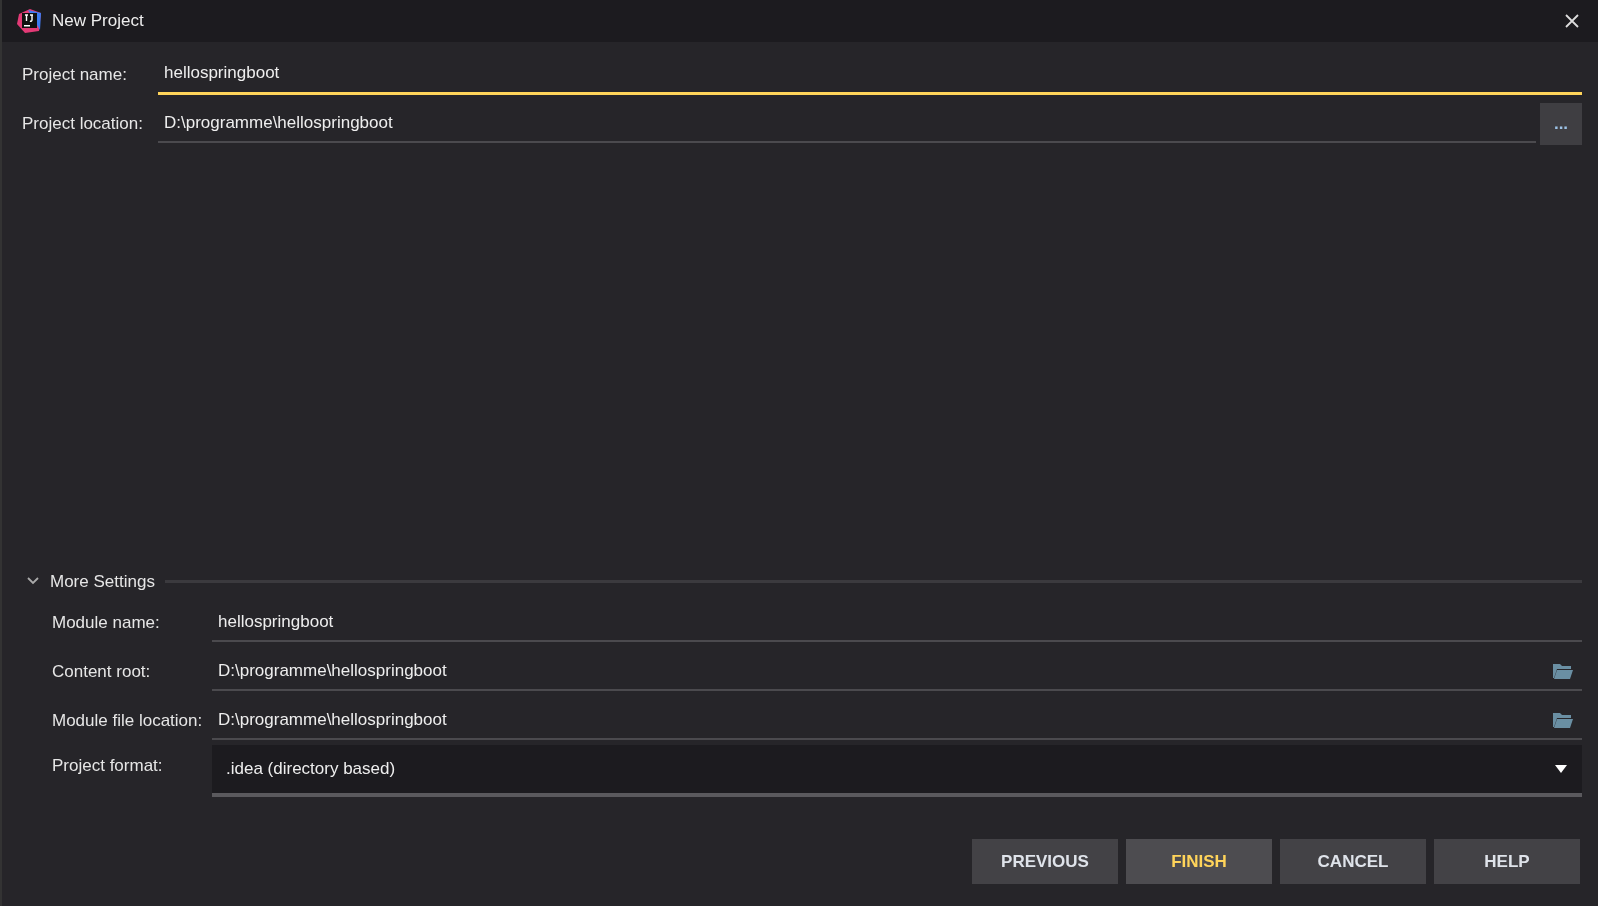 Image resolution: width=1598 pixels, height=906 pixels. What do you see at coordinates (847, 123) in the screenshot?
I see `text-field: D:\programme\hellospringboot` at bounding box center [847, 123].